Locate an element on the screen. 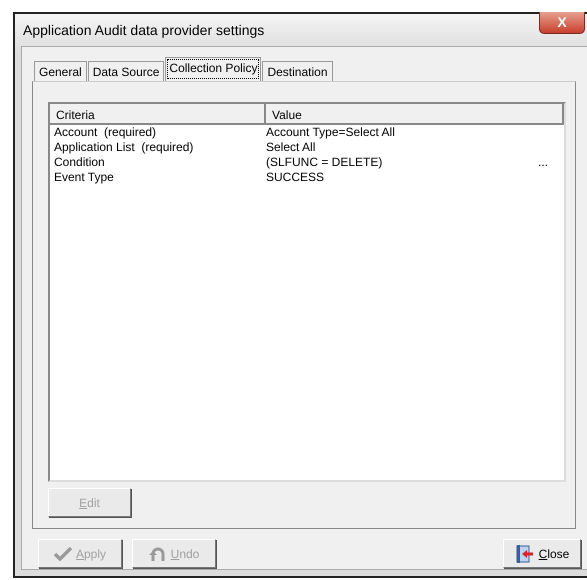 Image resolution: width=587 pixels, height=580 pixels. table-cell-text: Account (required) is located at coordinates (105, 132).